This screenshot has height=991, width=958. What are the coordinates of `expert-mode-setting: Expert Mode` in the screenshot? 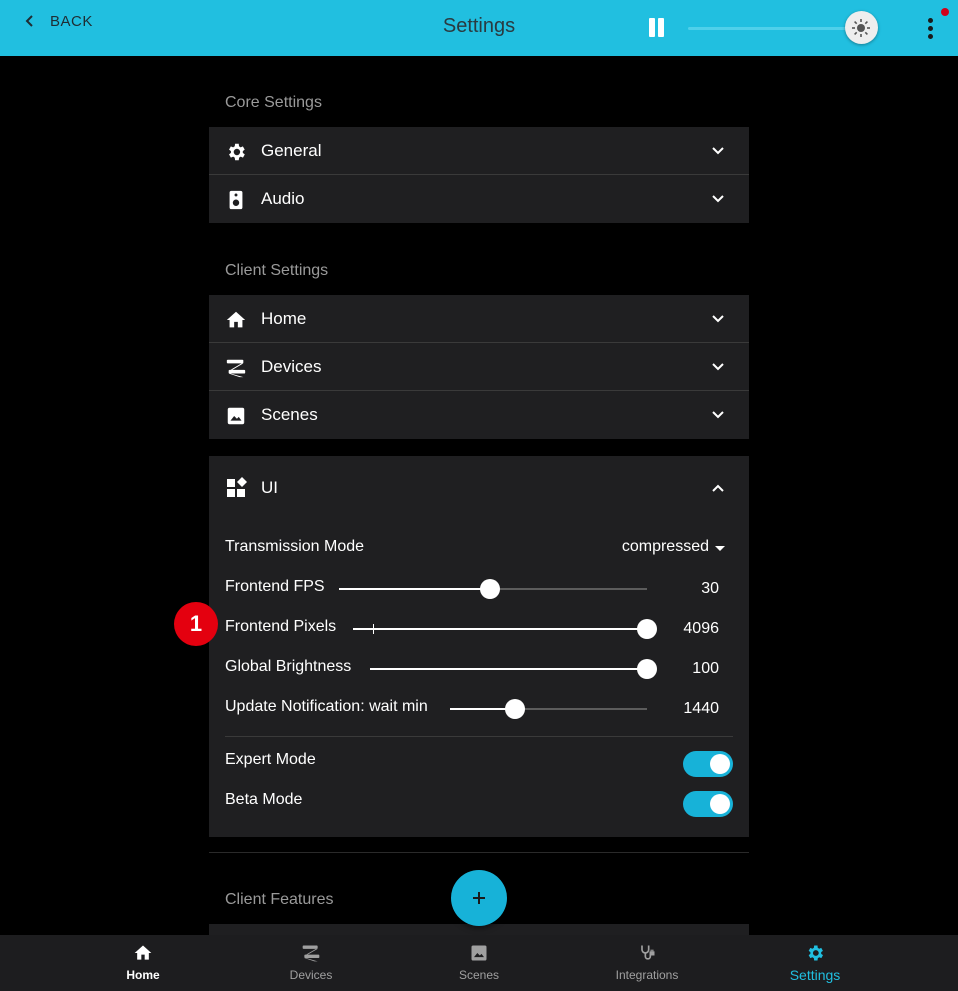 It's located at (479, 761).